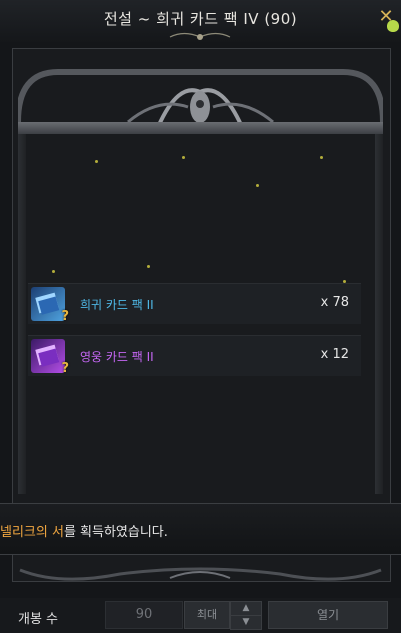 The image size is (401, 633). What do you see at coordinates (144, 615) in the screenshot?
I see `quantity-input: 90` at bounding box center [144, 615].